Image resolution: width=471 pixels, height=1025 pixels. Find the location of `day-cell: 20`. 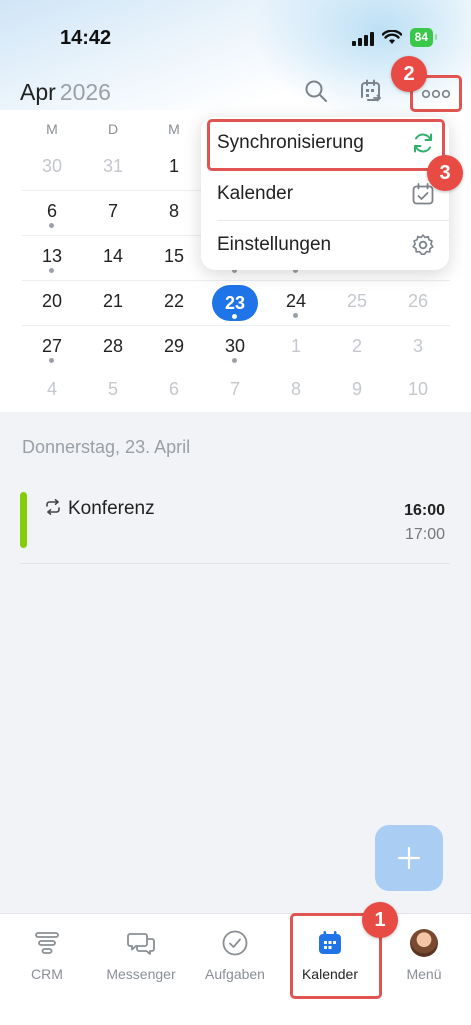

day-cell: 20 is located at coordinates (52, 303).